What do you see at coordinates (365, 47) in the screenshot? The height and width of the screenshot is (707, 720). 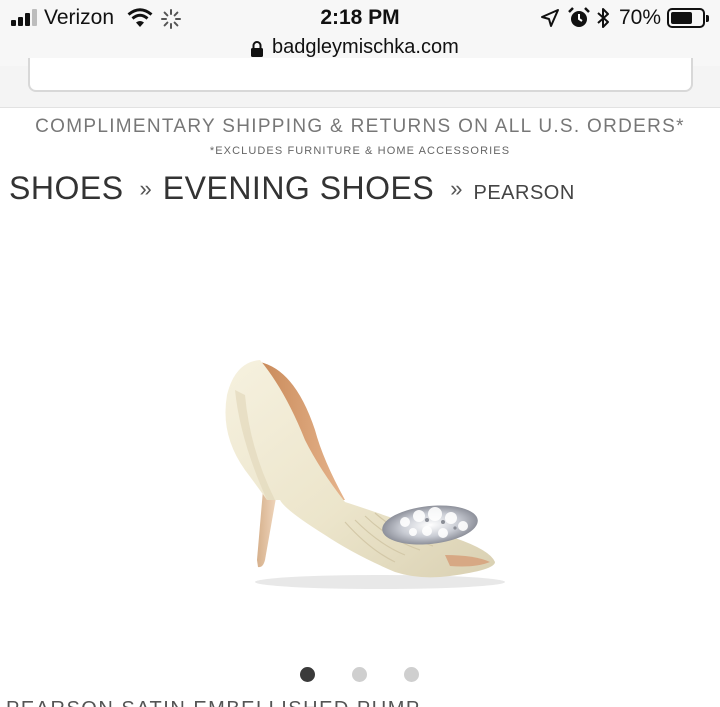 I see `url-text: badgleymischka.com` at bounding box center [365, 47].